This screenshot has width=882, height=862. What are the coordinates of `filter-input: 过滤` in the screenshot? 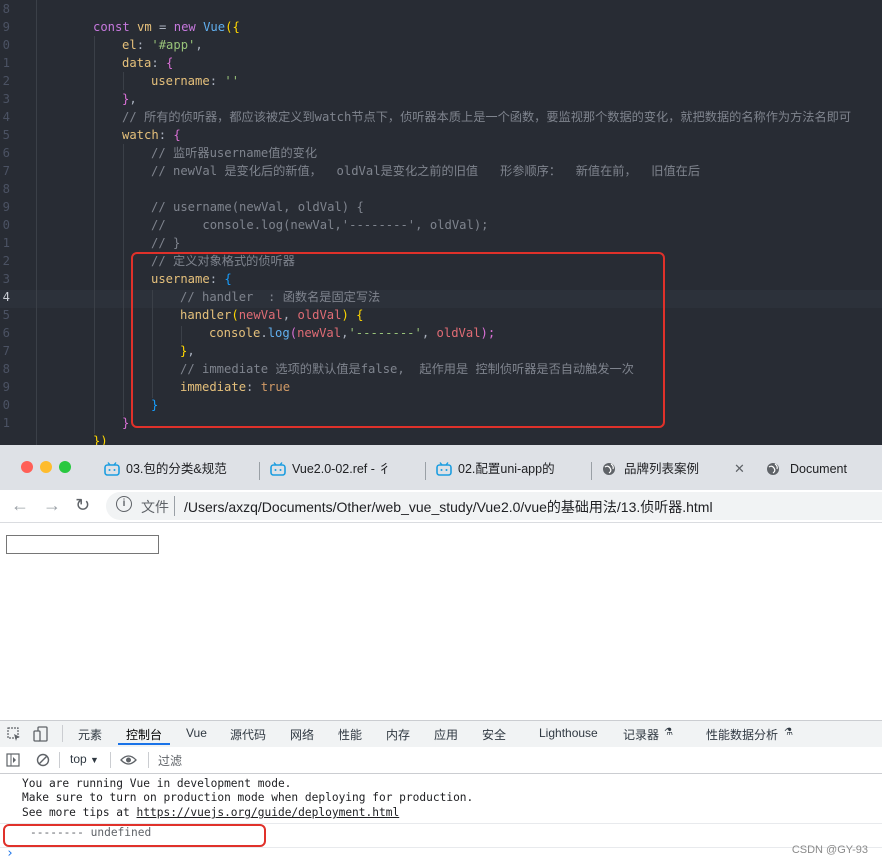 It's located at (170, 760).